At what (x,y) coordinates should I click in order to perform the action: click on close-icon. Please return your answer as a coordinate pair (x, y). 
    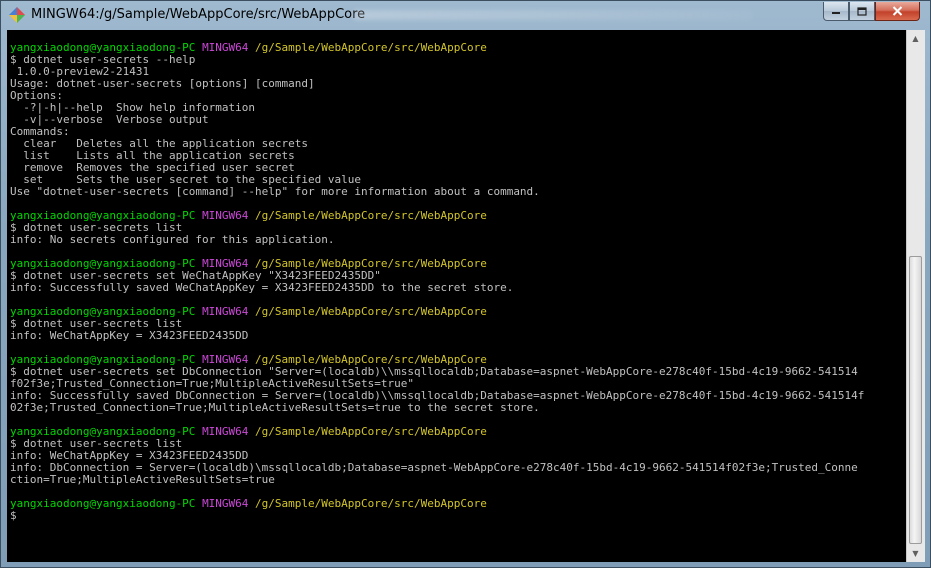
    Looking at the image, I should click on (897, 11).